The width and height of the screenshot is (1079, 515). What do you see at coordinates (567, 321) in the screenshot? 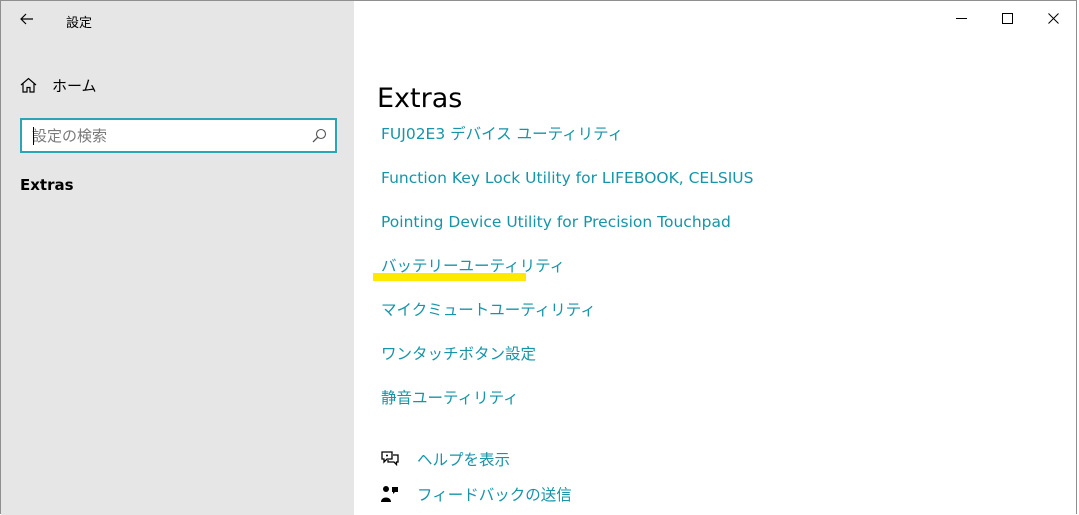
I see `link-mic-mute-utility: マイクミュートユーティリティ` at bounding box center [567, 321].